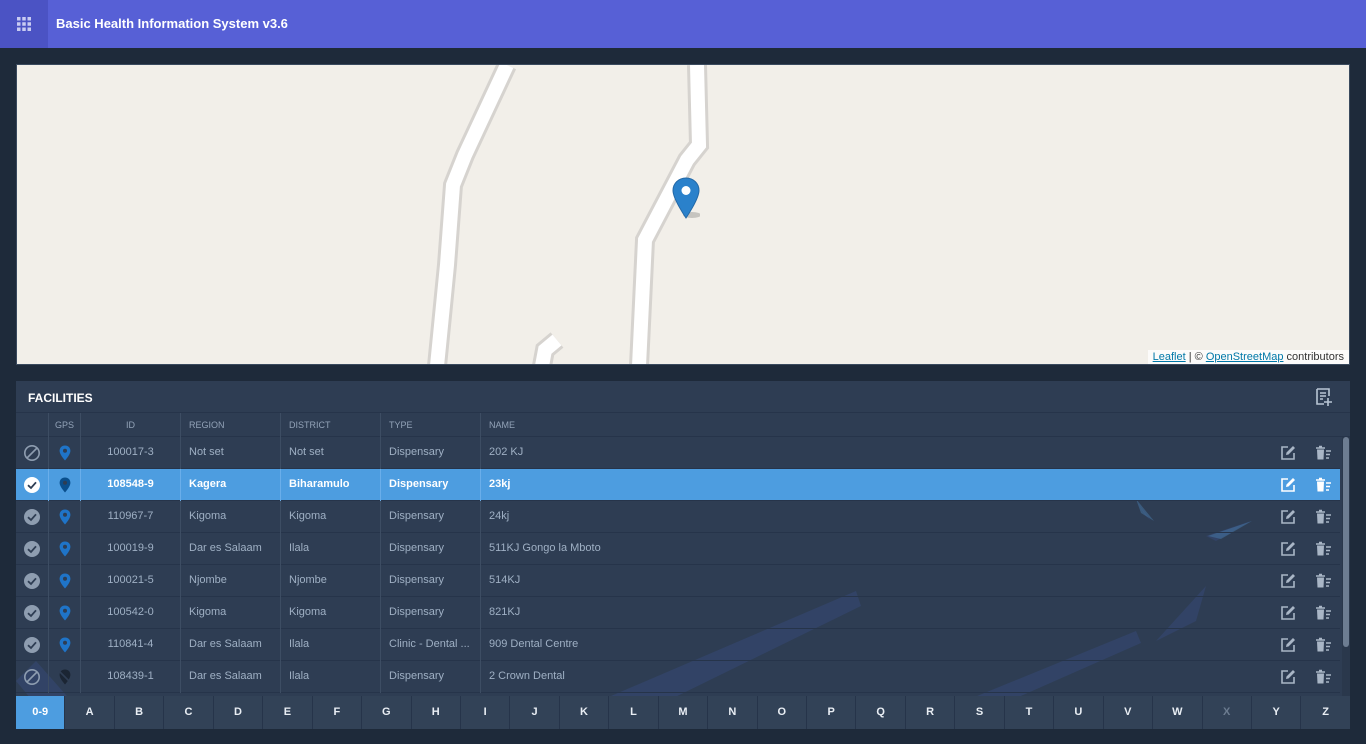  I want to click on facility-id: 110841-4, so click(130, 645).